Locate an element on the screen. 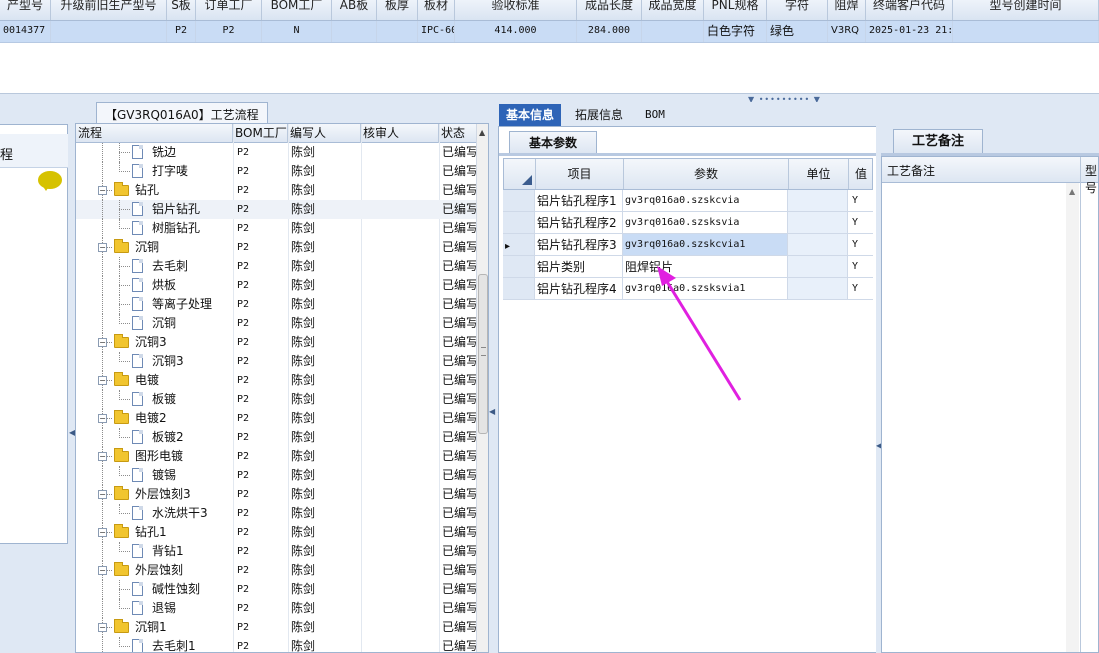  tree-node: − 外层蚀刻 is located at coordinates (154, 570).